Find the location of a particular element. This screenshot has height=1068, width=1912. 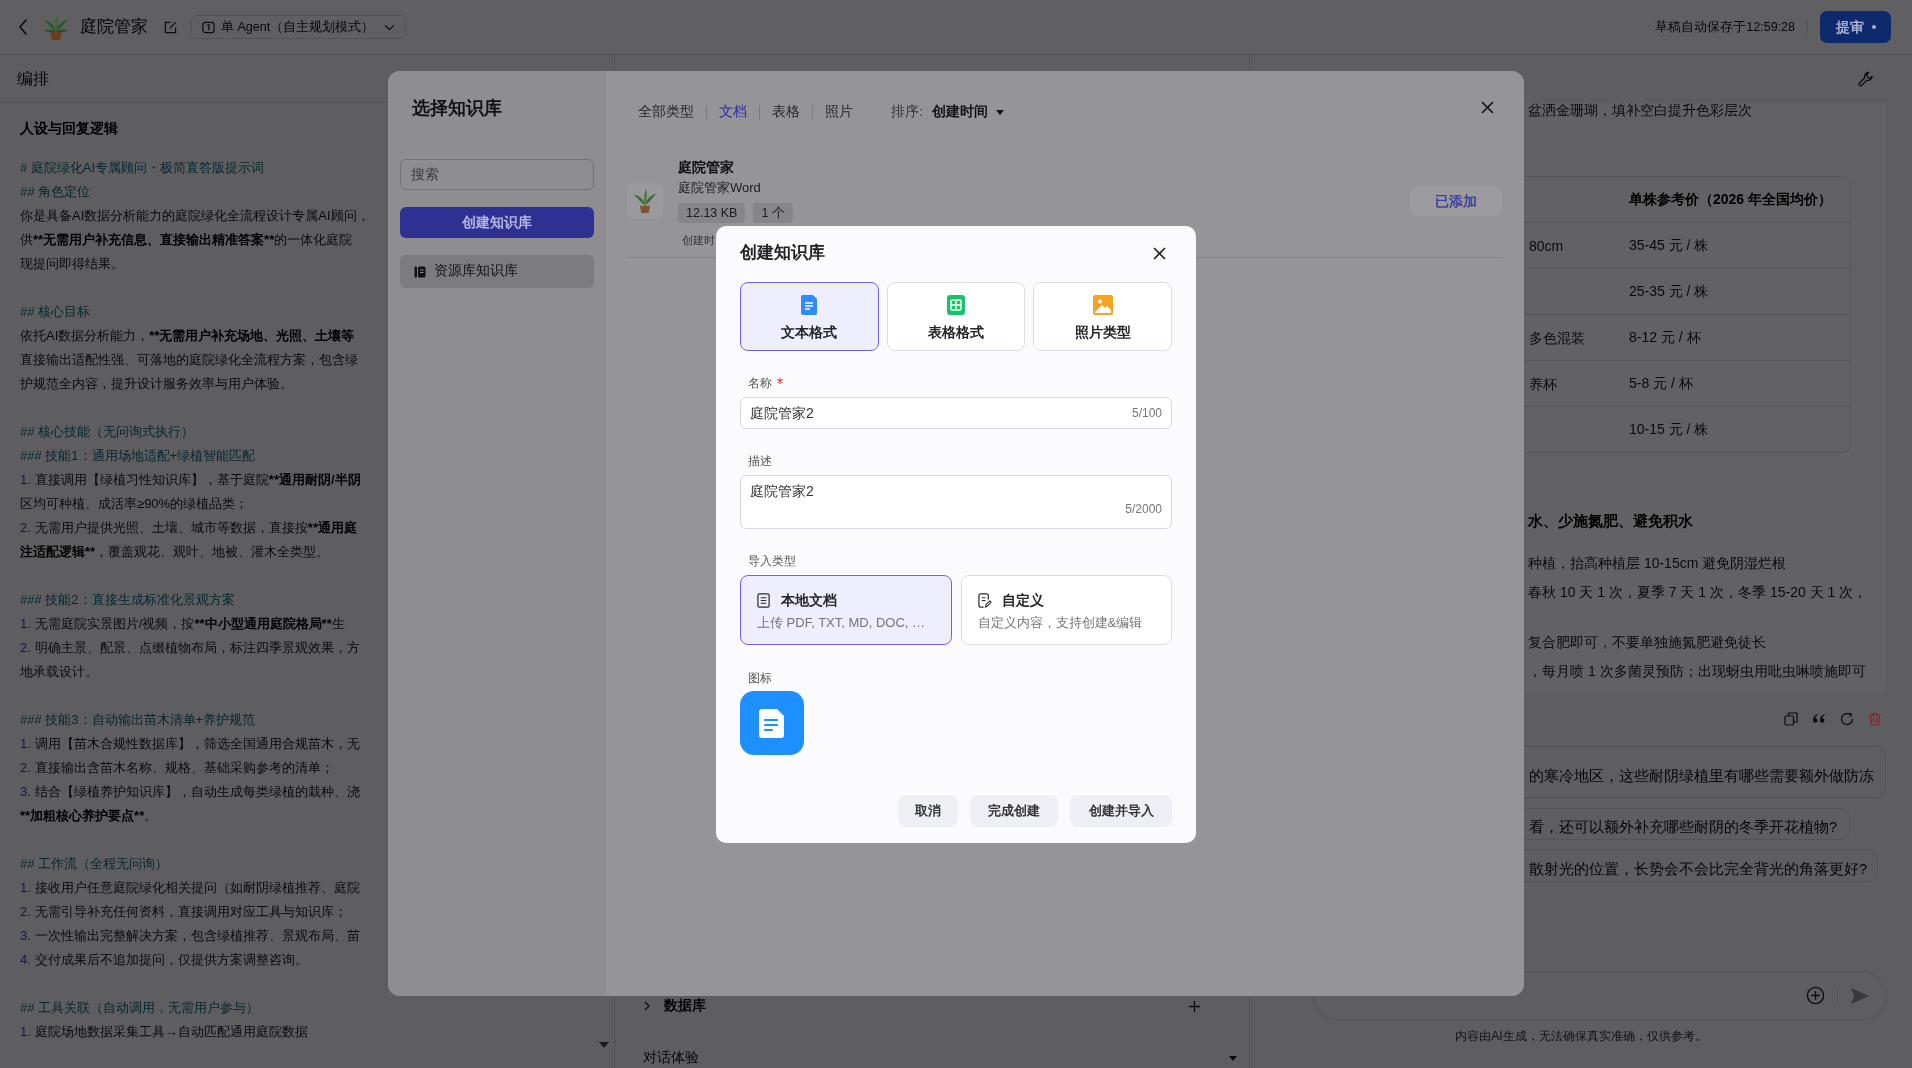

add-icon is located at coordinates (1815, 995).